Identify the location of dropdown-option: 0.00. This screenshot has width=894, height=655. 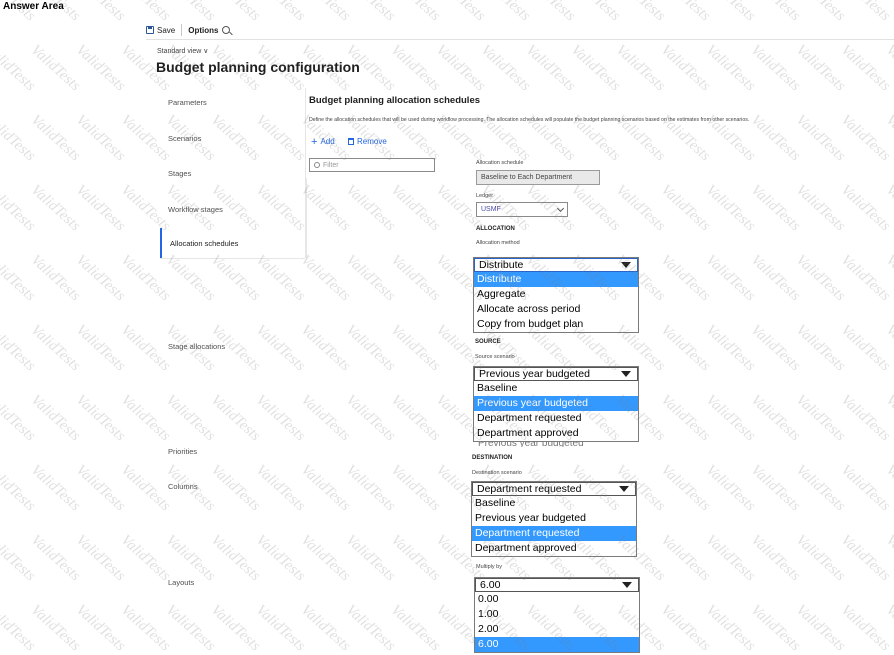
(557, 599).